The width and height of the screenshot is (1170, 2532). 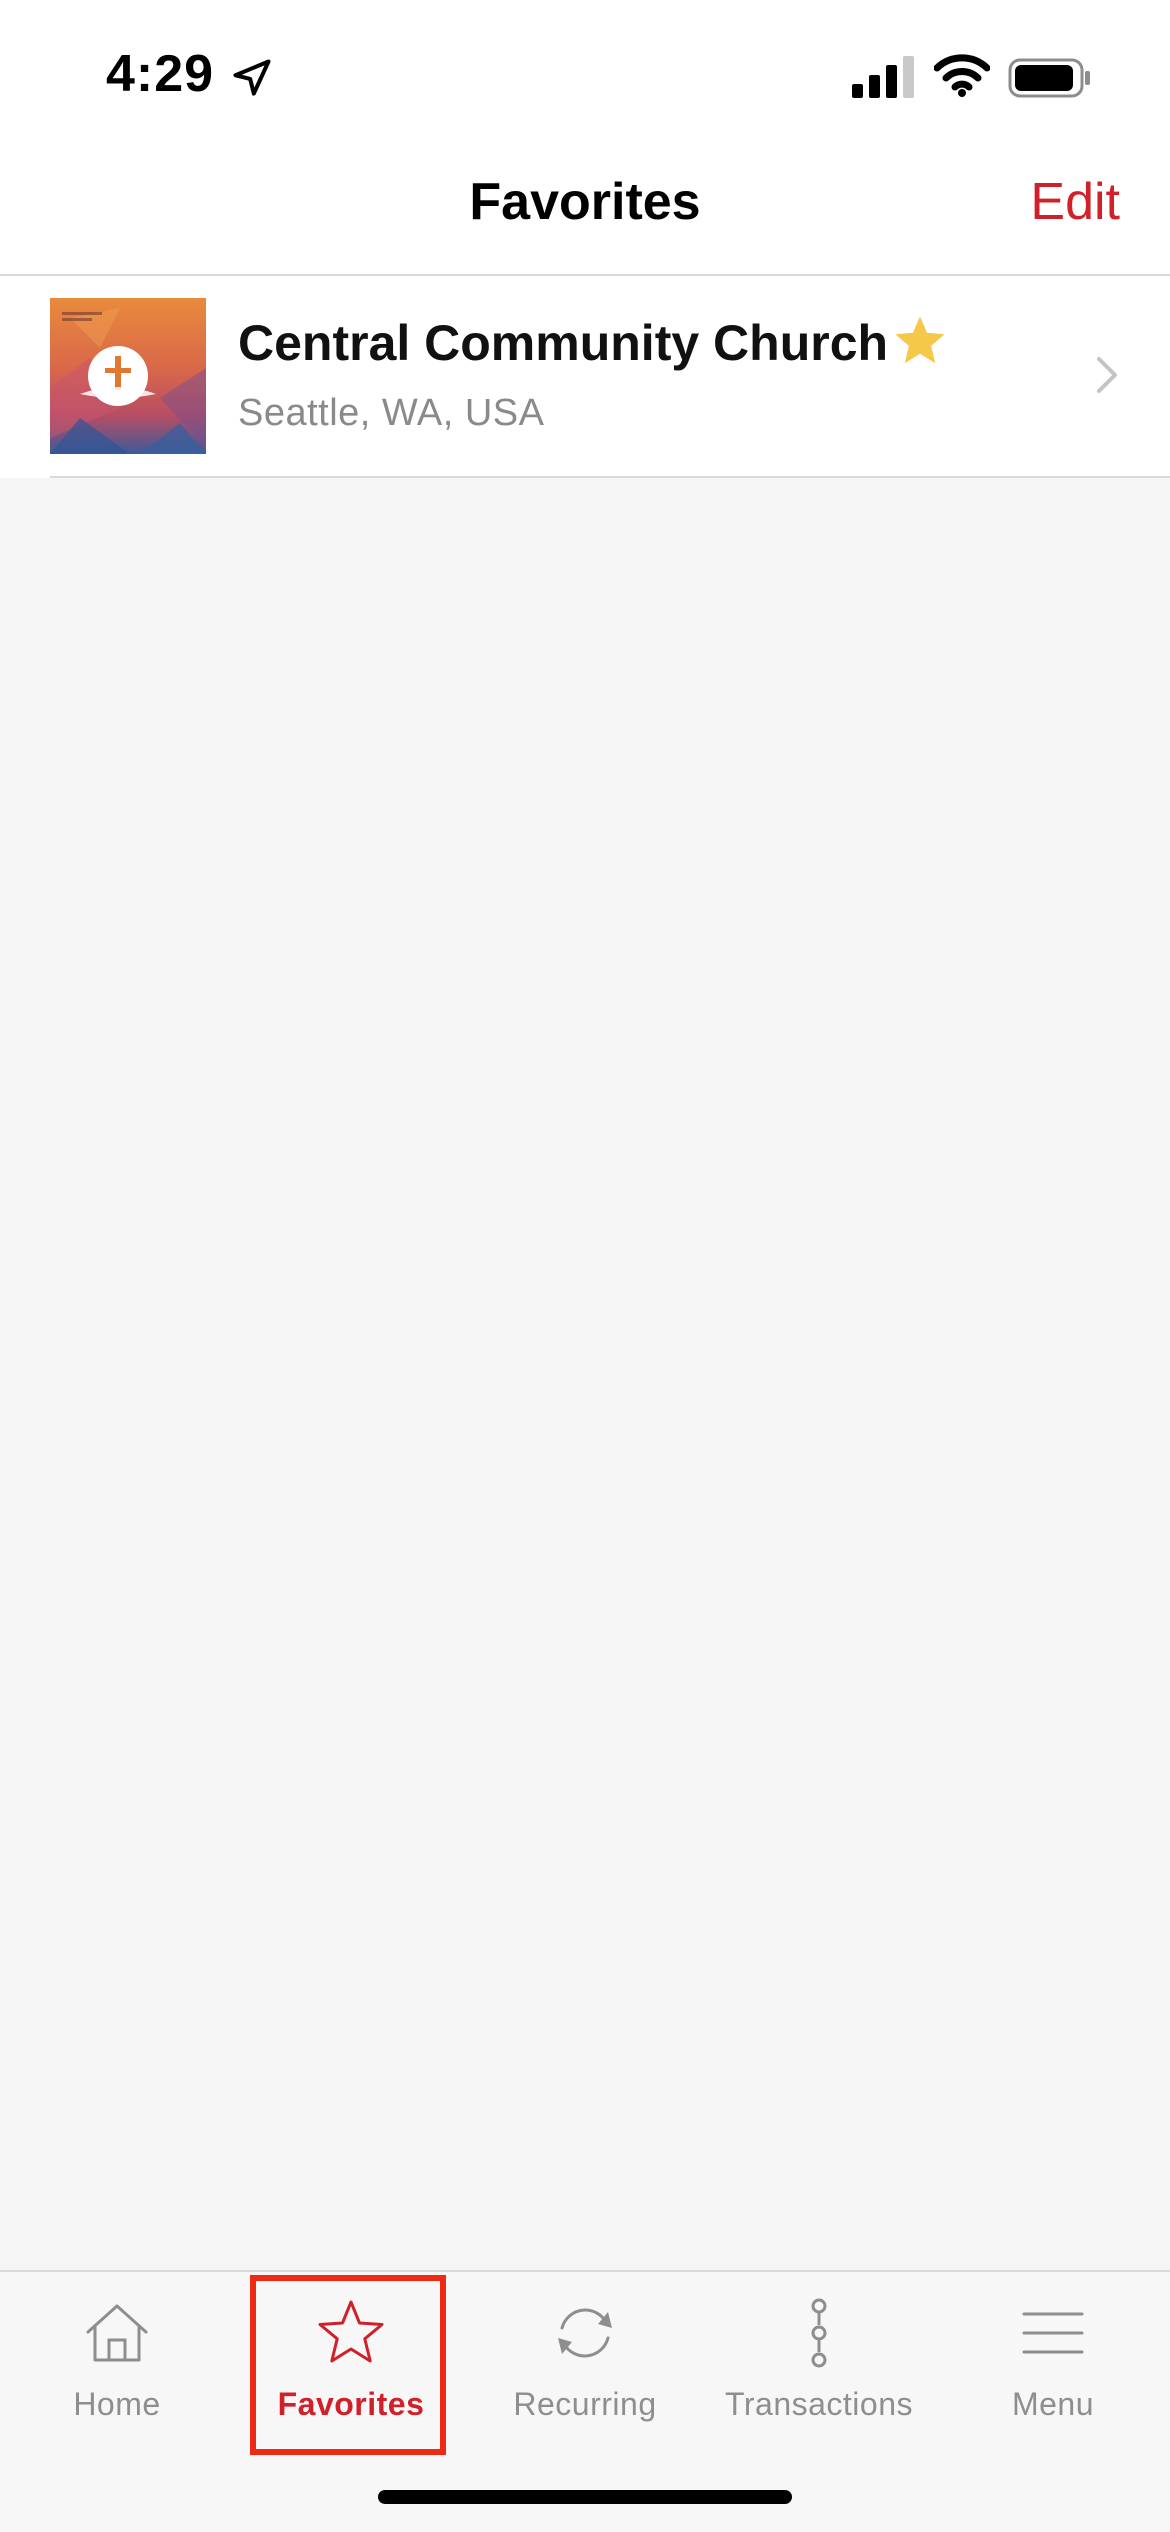 What do you see at coordinates (117, 2404) in the screenshot?
I see `tab-home-label: Home` at bounding box center [117, 2404].